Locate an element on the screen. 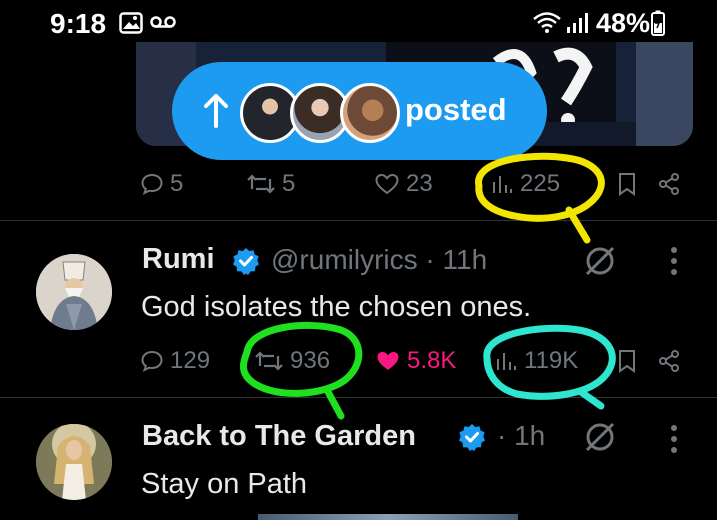 The image size is (717, 520). repost-count: 5 is located at coordinates (289, 183).